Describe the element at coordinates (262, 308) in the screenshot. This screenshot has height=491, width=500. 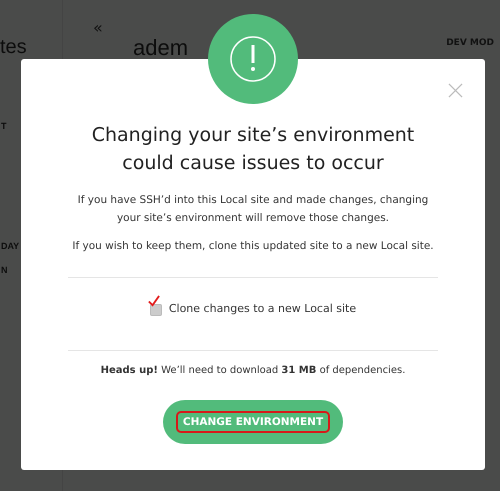
I see `checkbox-label: Clone changes to a new Local site` at that location.